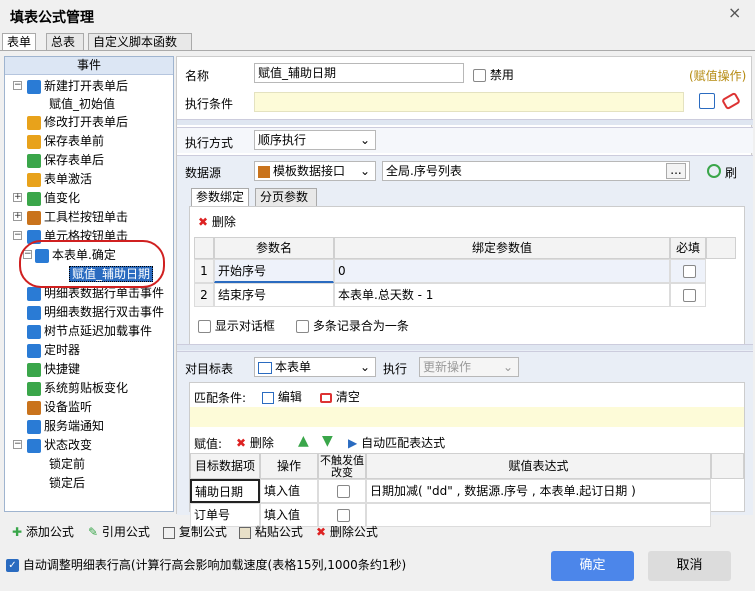  Describe the element at coordinates (74, 160) in the screenshot. I see `tree-item-label: 保存表单后` at that location.